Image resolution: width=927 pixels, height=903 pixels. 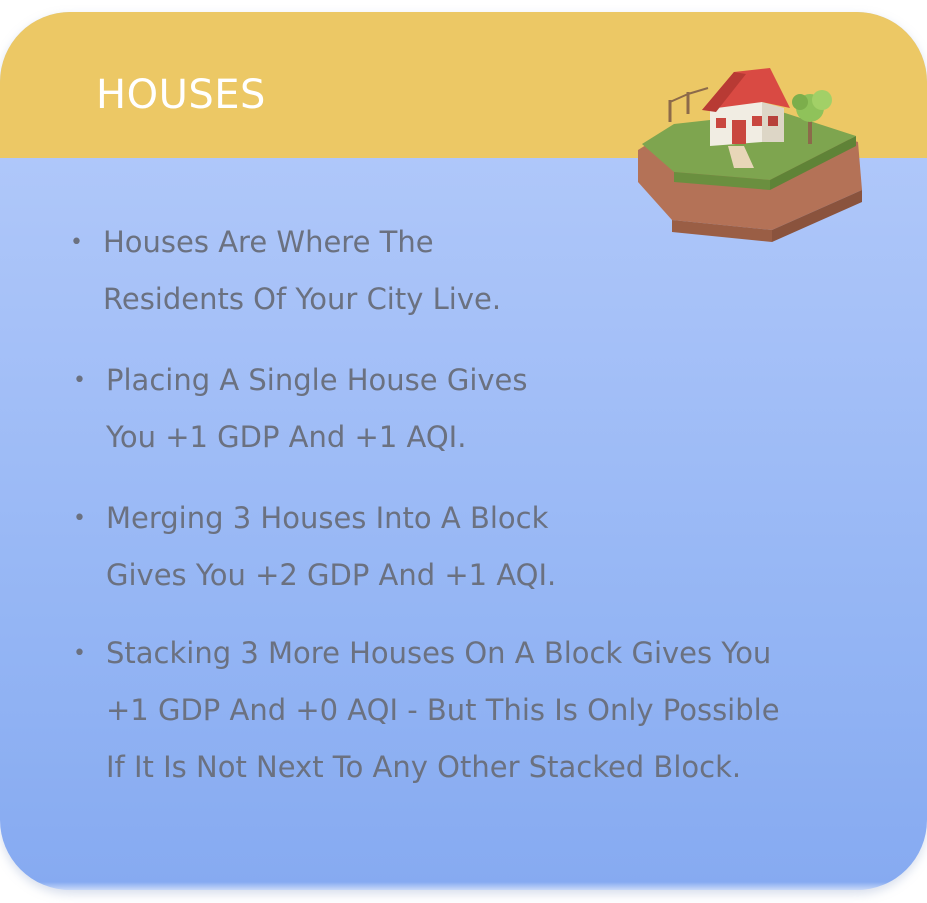 What do you see at coordinates (181, 95) in the screenshot?
I see `card-title: HOUSES` at bounding box center [181, 95].